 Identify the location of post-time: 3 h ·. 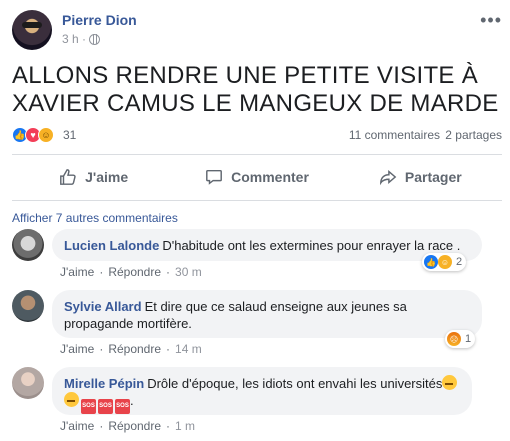
(74, 39).